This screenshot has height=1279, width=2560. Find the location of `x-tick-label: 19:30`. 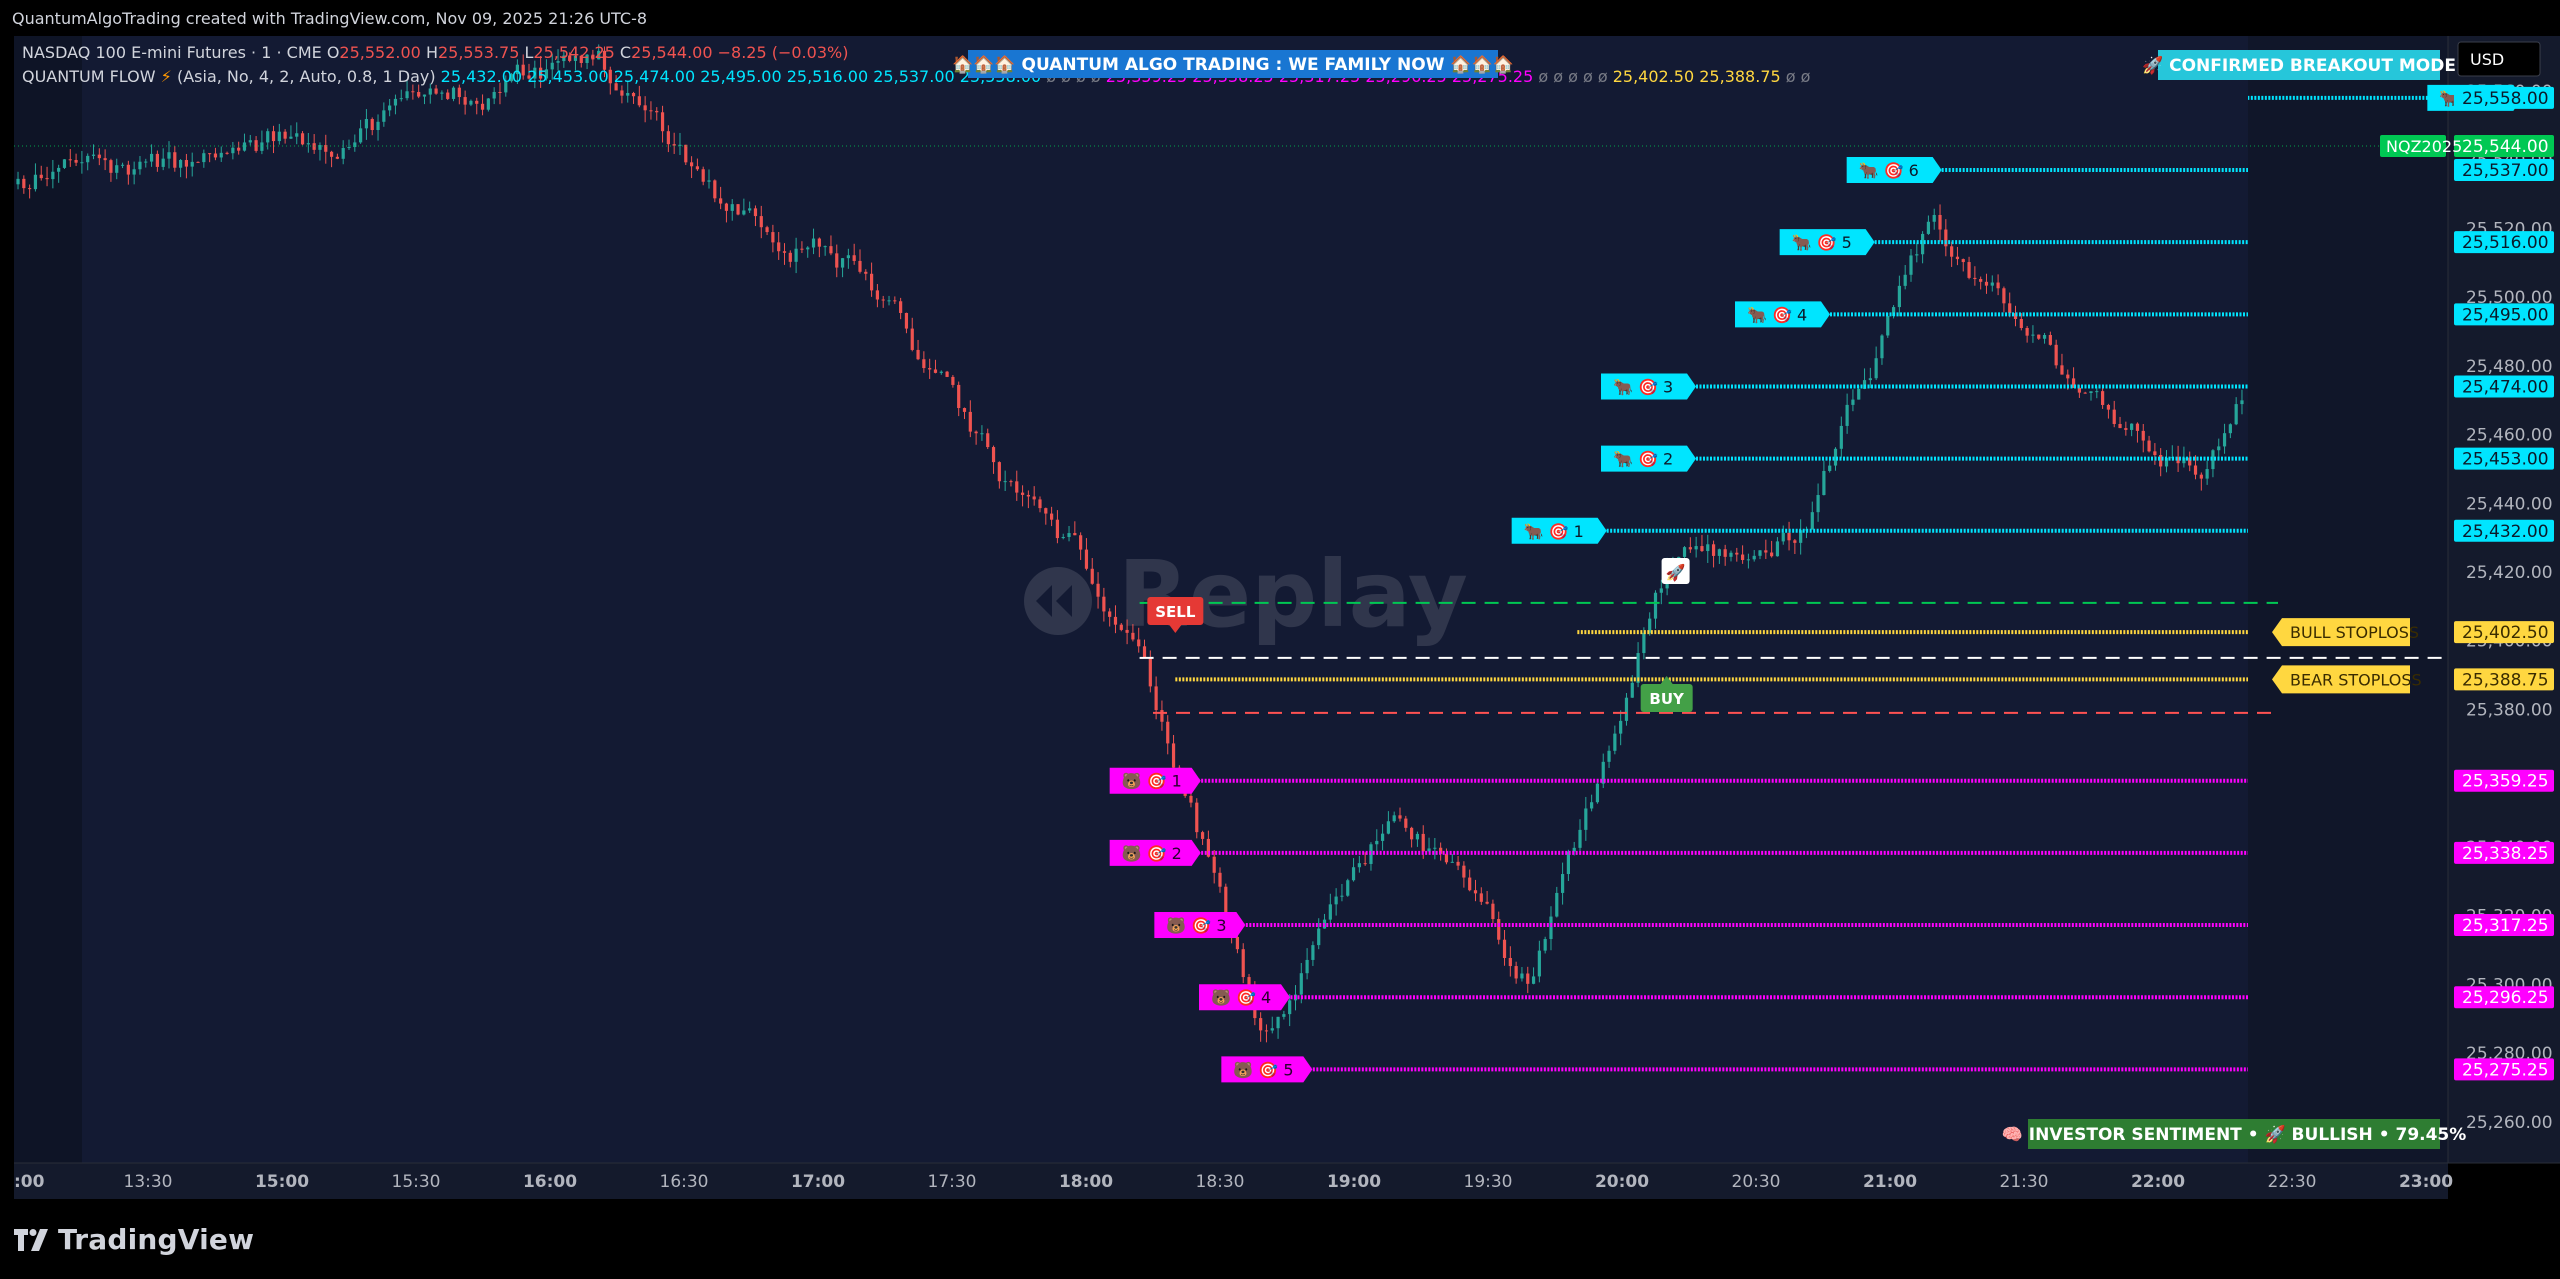

x-tick-label: 19:30 is located at coordinates (1488, 1182).